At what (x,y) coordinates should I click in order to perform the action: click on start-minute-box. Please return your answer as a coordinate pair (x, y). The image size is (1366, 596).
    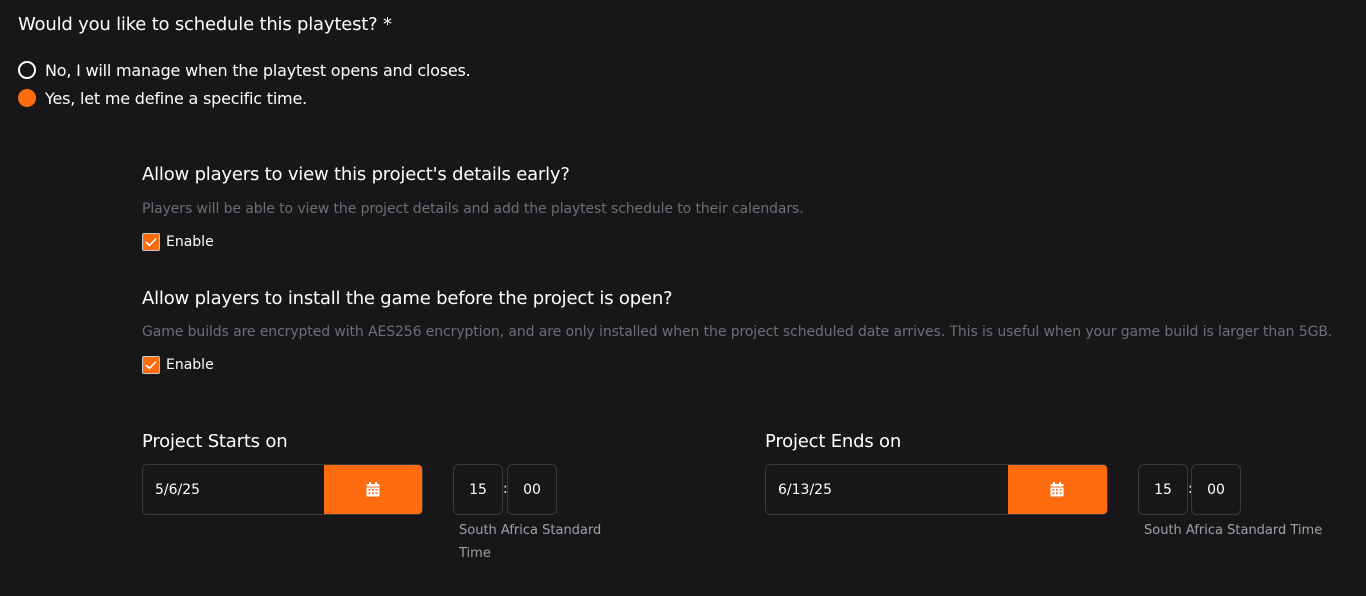
    Looking at the image, I should click on (532, 489).